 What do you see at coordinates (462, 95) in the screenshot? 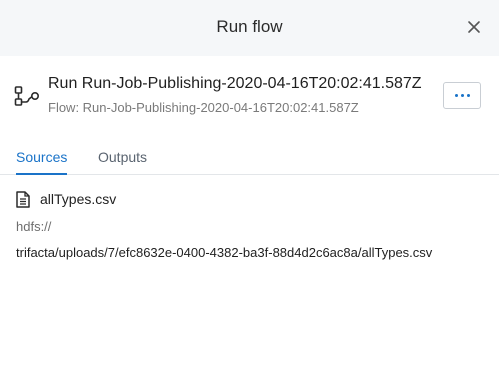
I see `more-options-button` at bounding box center [462, 95].